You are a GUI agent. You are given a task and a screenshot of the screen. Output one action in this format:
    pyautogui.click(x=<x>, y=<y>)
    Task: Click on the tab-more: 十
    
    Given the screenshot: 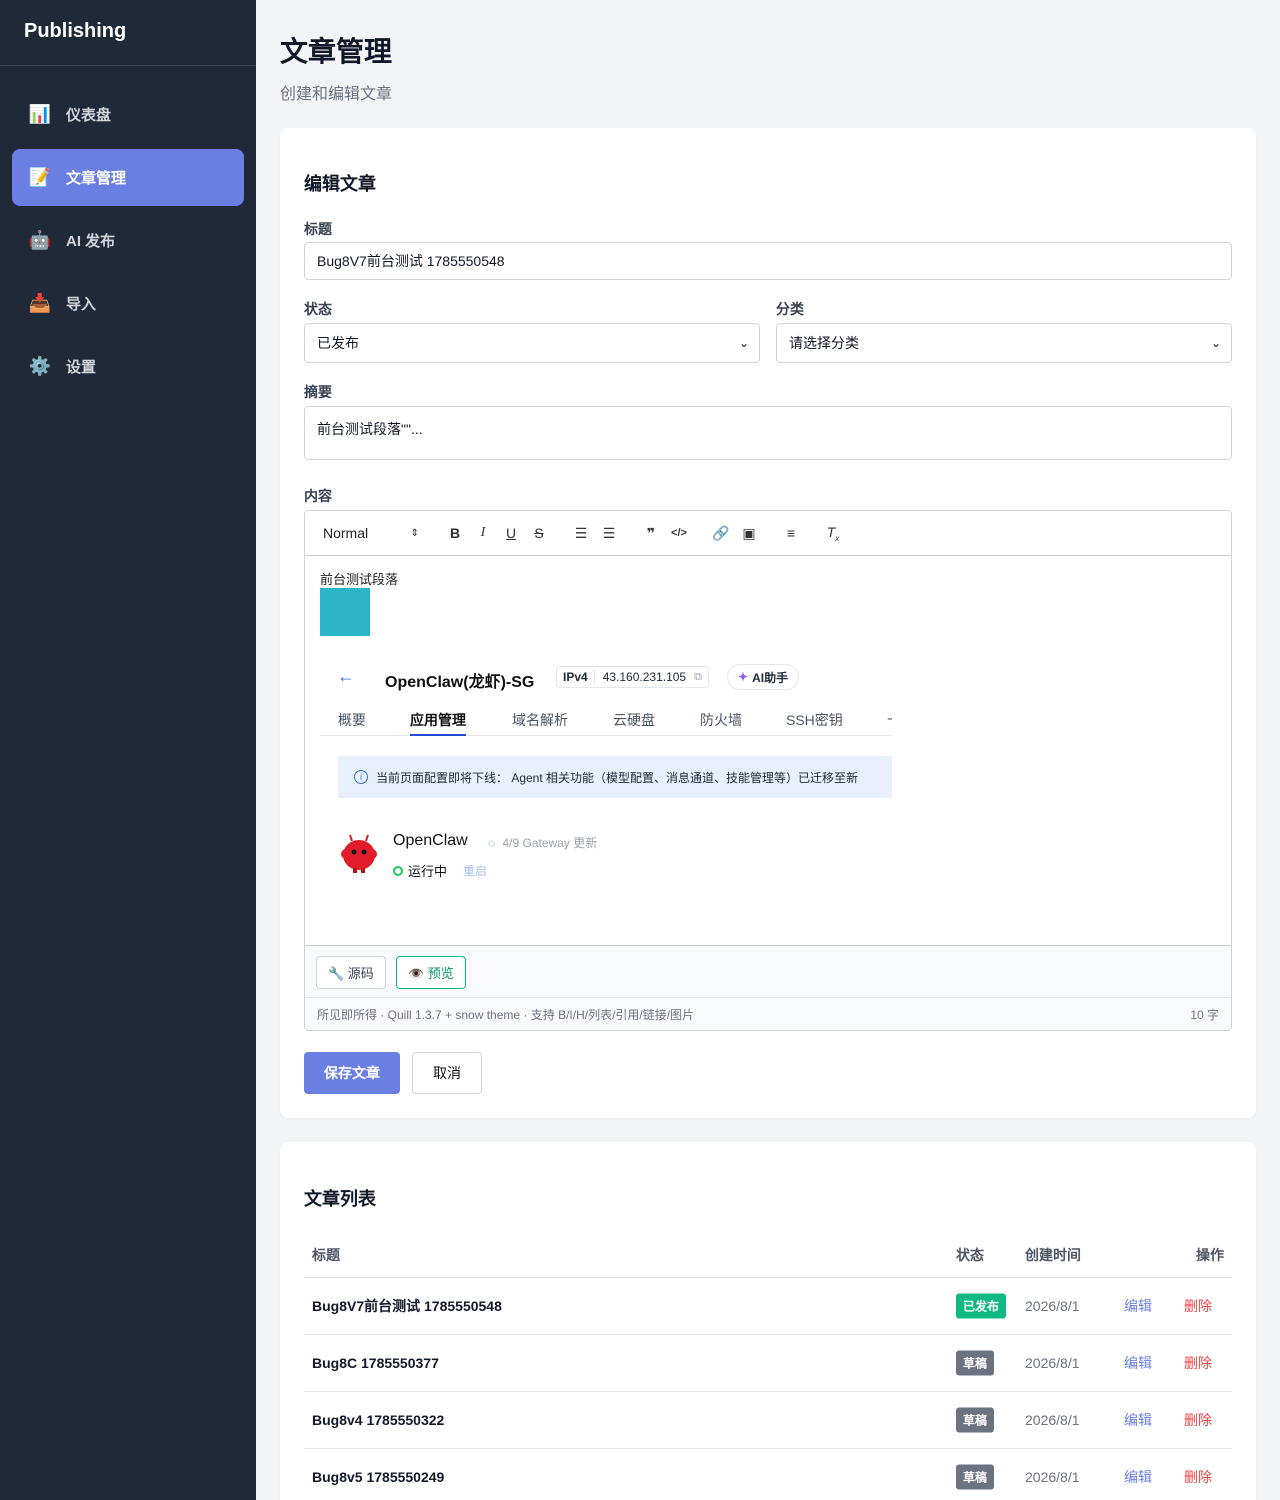 What is the action you would take?
    pyautogui.click(x=889, y=720)
    